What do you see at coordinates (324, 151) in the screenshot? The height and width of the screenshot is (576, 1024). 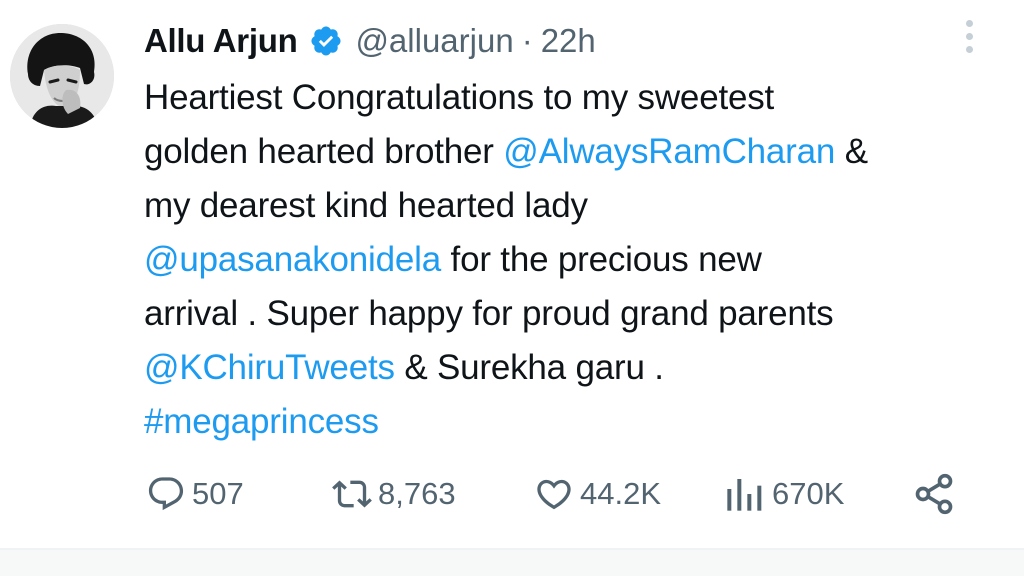 I see `tweet-text-segment: golden hearted brother` at bounding box center [324, 151].